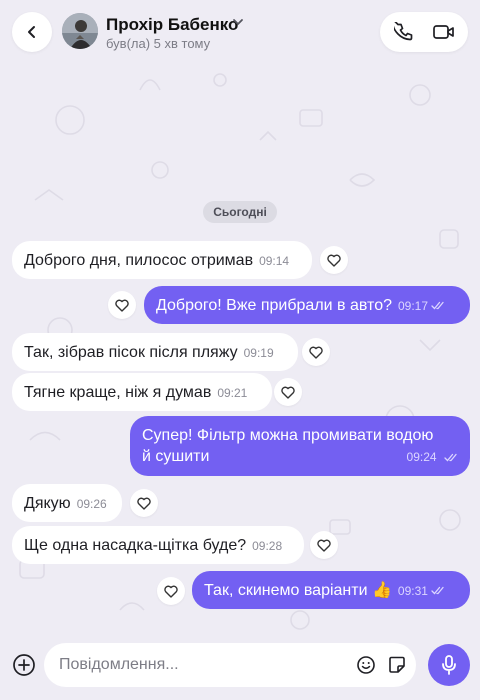 This screenshot has height=700, width=480. What do you see at coordinates (274, 261) in the screenshot?
I see `message-time: 09:14` at bounding box center [274, 261].